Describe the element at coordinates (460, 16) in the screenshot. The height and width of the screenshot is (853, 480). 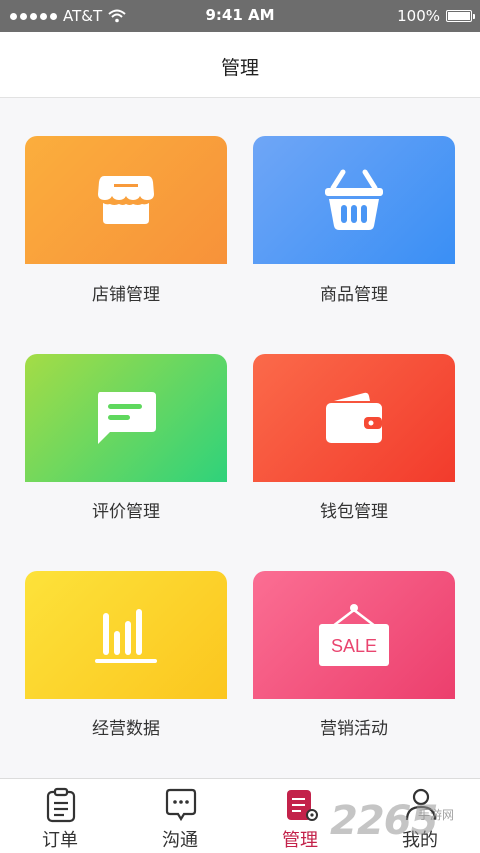
I see `battery-icon` at that location.